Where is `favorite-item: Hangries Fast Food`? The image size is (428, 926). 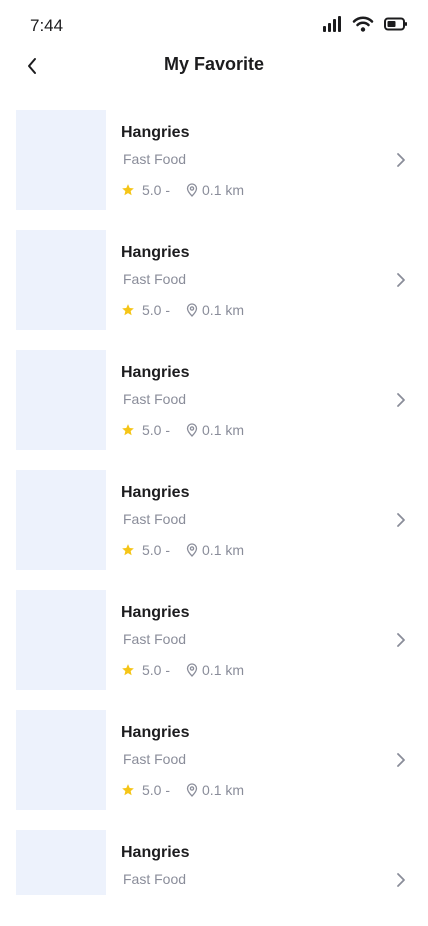
favorite-item: Hangries Fast Food is located at coordinates (214, 862).